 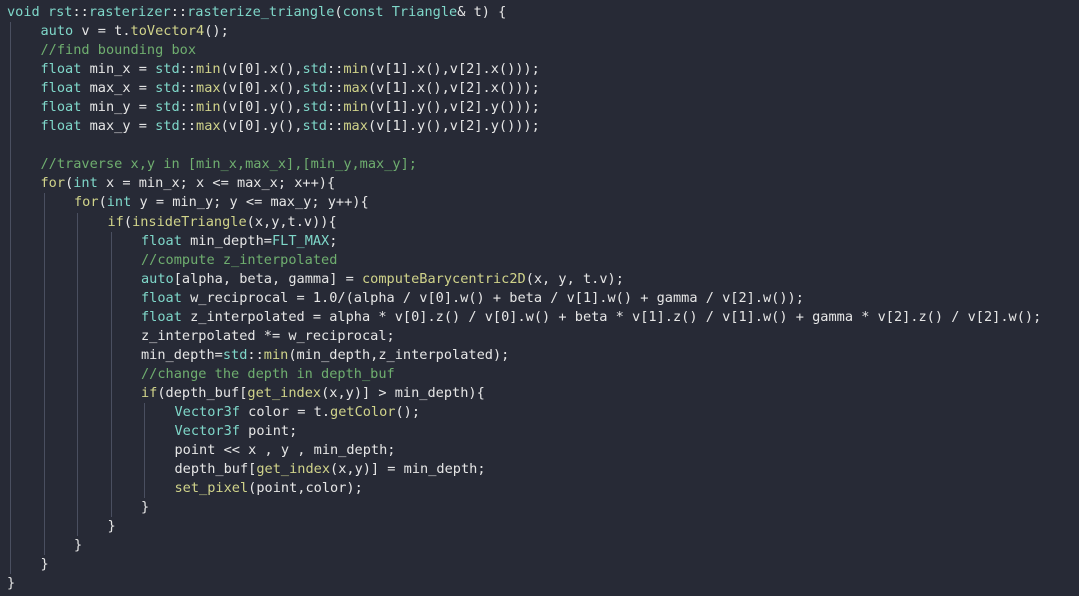 What do you see at coordinates (524, 336) in the screenshot?
I see `code-line: z_interpolated *= w_reciprocal;` at bounding box center [524, 336].